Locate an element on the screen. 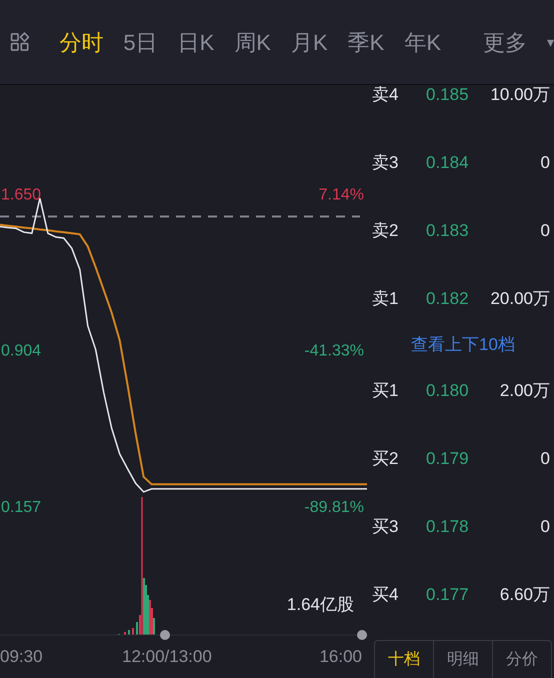 Image resolution: width=554 pixels, height=678 pixels. time-axis-label: 16:00 is located at coordinates (340, 656).